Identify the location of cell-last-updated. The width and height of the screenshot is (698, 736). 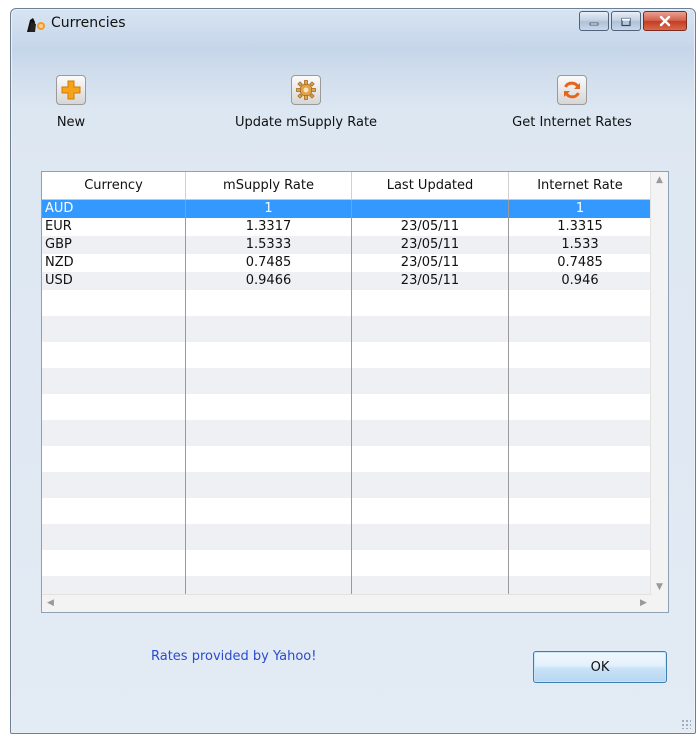
(430, 209).